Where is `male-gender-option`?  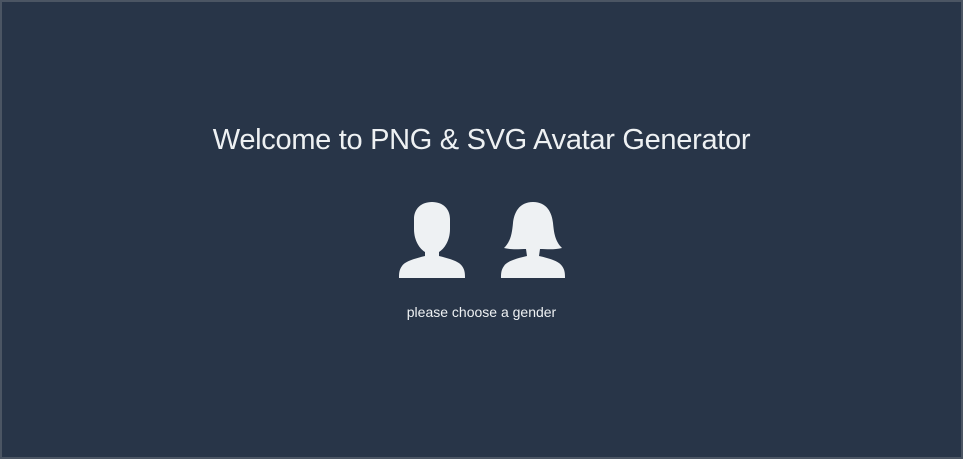 male-gender-option is located at coordinates (432, 240).